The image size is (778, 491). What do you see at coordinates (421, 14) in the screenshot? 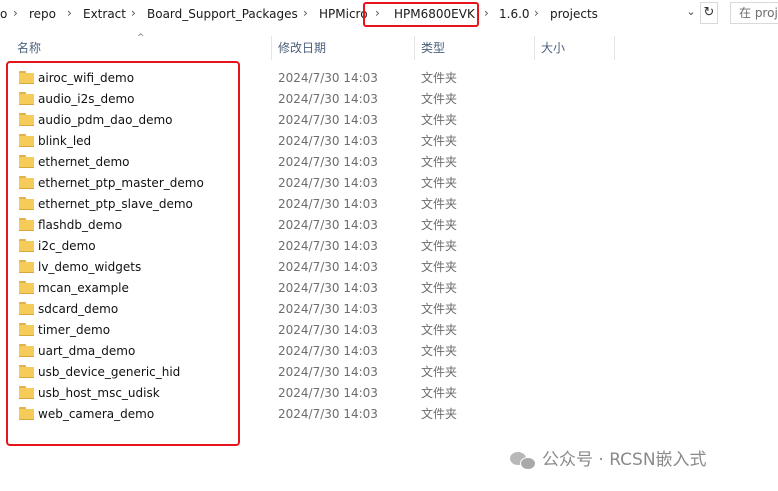
I see `breadcrumb-highlight` at bounding box center [421, 14].